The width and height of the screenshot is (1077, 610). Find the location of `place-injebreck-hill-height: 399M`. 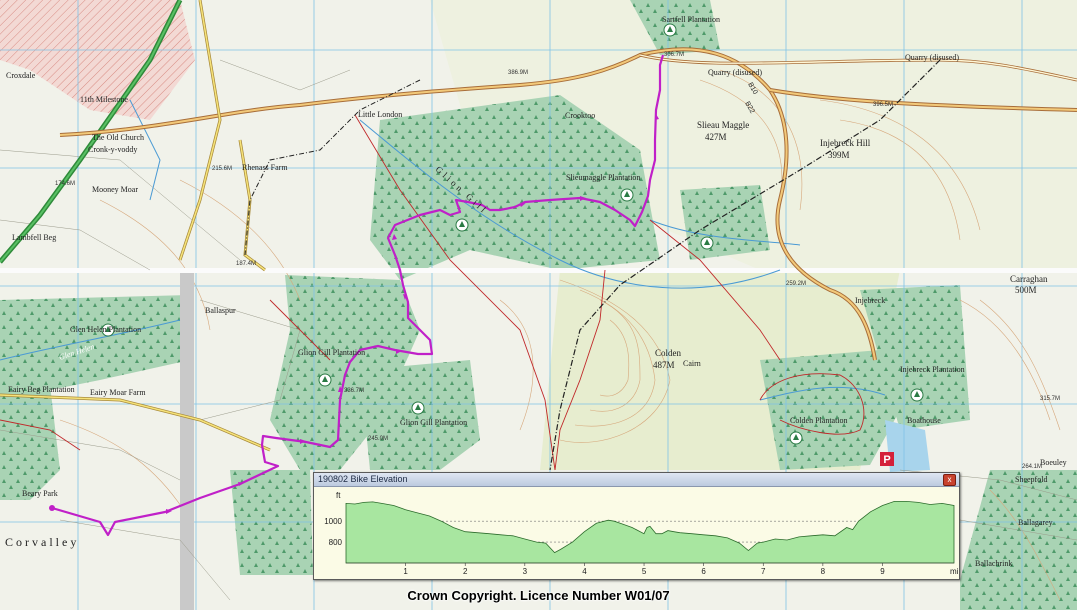

place-injebreck-hill-height: 399M is located at coordinates (839, 155).